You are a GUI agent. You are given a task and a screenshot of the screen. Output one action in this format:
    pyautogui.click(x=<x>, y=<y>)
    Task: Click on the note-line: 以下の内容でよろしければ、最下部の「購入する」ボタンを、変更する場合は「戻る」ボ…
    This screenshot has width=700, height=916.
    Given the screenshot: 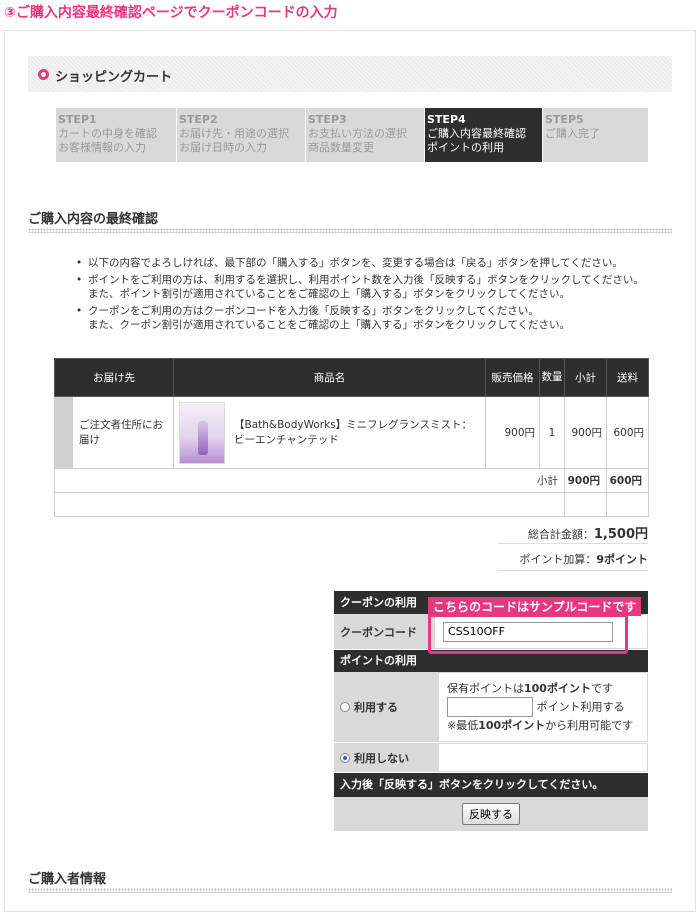 What is the action you would take?
    pyautogui.click(x=355, y=263)
    